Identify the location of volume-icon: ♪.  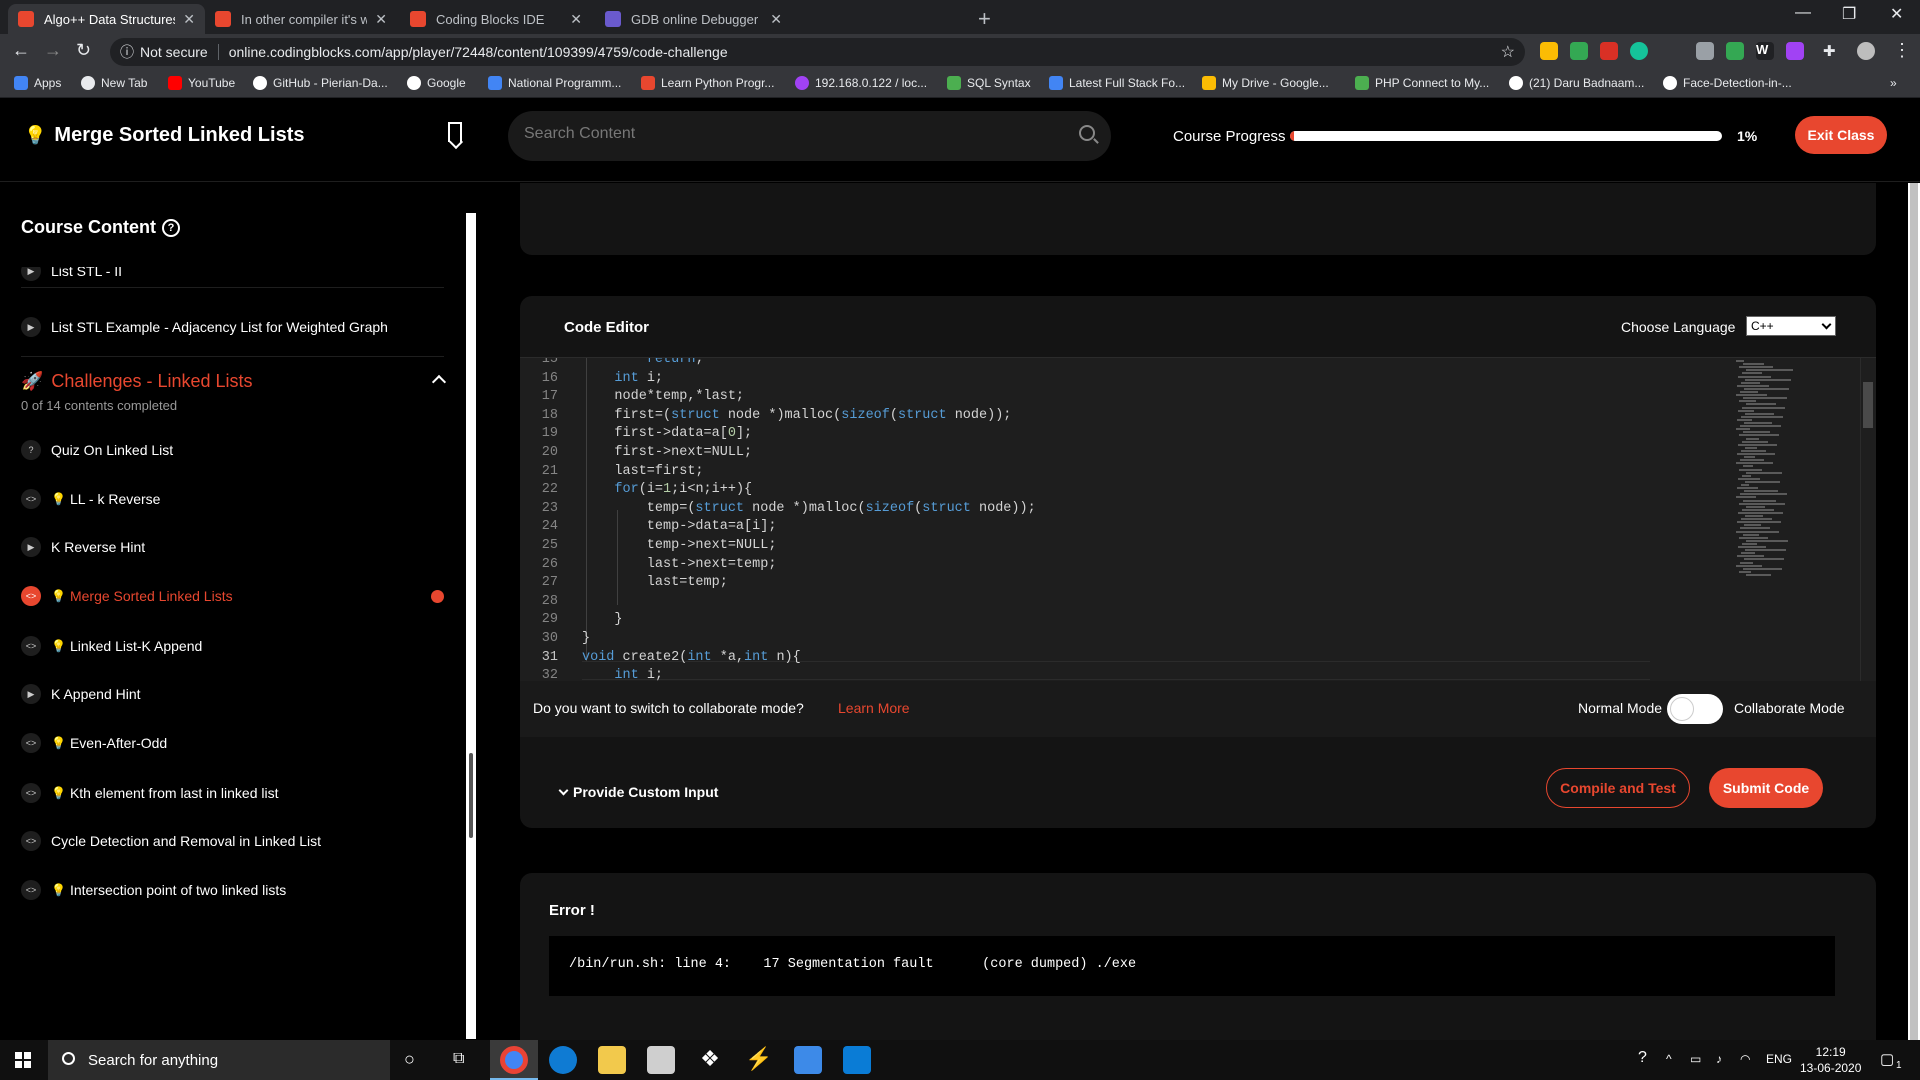
(1719, 1059).